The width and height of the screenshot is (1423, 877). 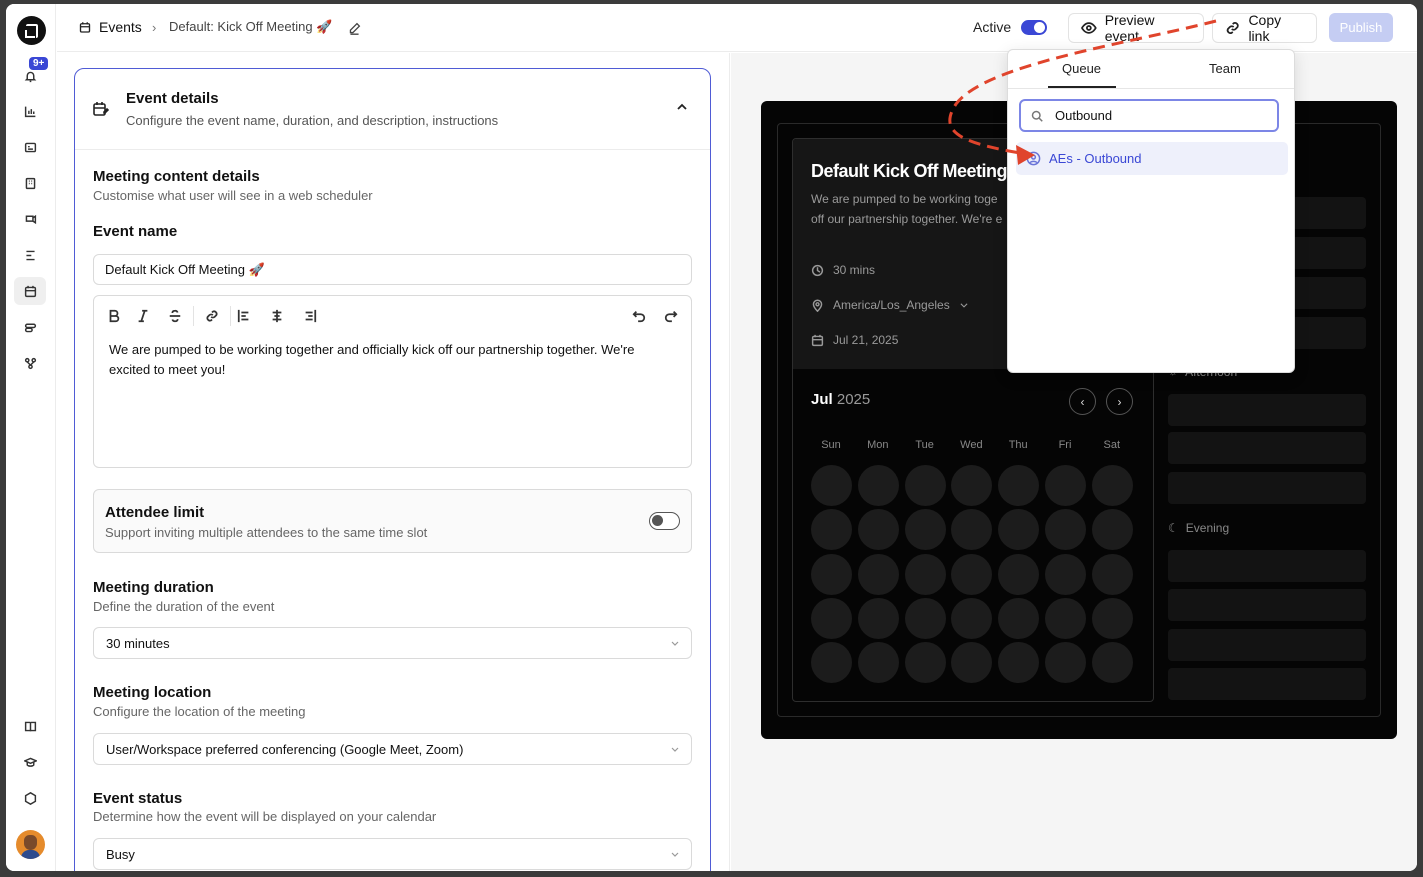 I want to click on tab-queue: Queue, so click(x=1081, y=68).